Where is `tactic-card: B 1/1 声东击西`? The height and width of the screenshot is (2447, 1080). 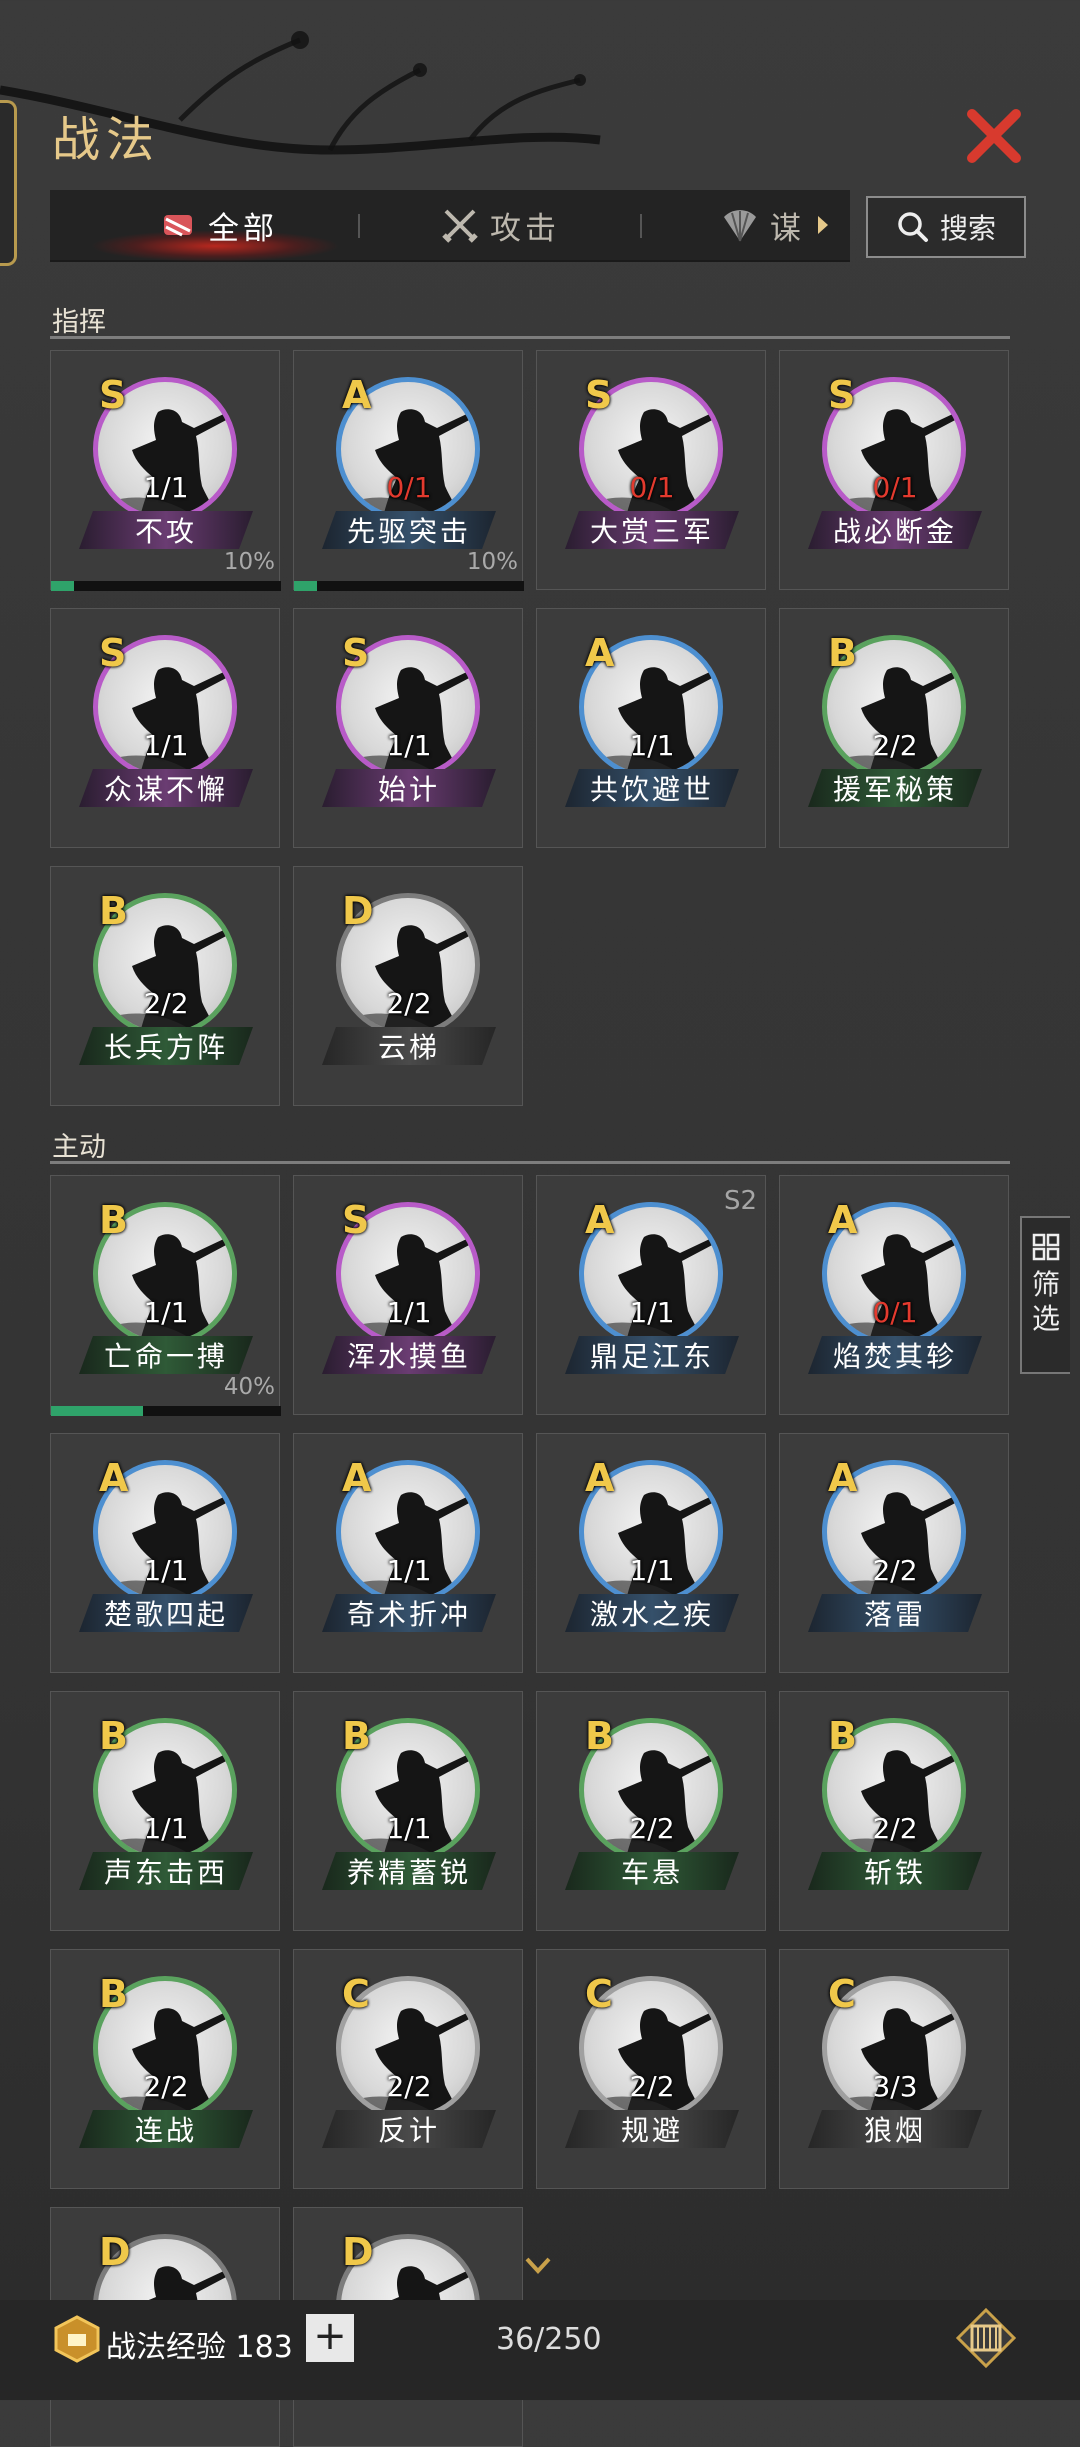 tactic-card: B 1/1 声东击西 is located at coordinates (165, 1811).